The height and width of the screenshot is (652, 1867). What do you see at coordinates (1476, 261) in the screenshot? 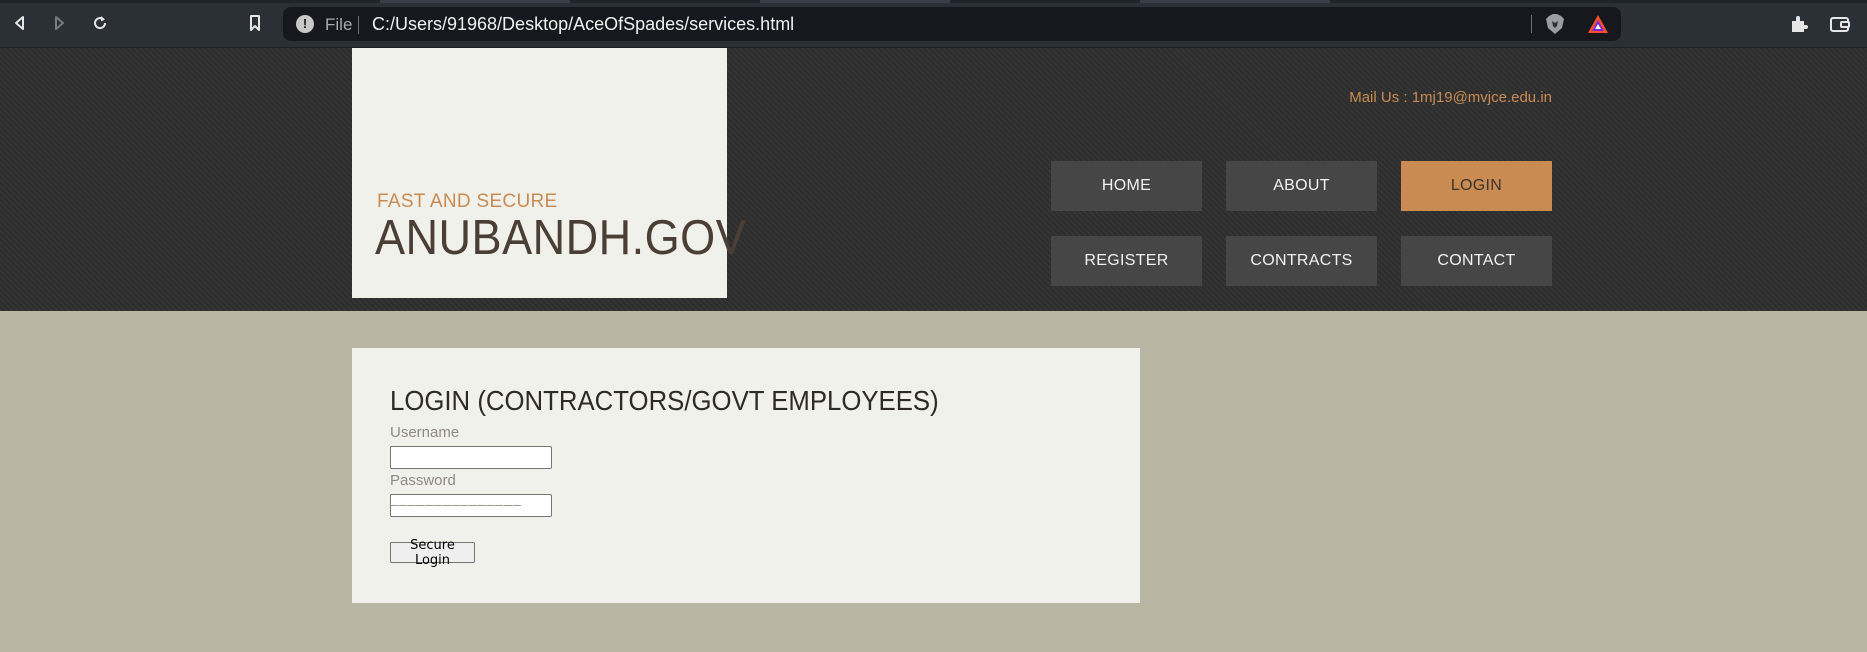
I see `nav-contact-button: CONTACT` at bounding box center [1476, 261].